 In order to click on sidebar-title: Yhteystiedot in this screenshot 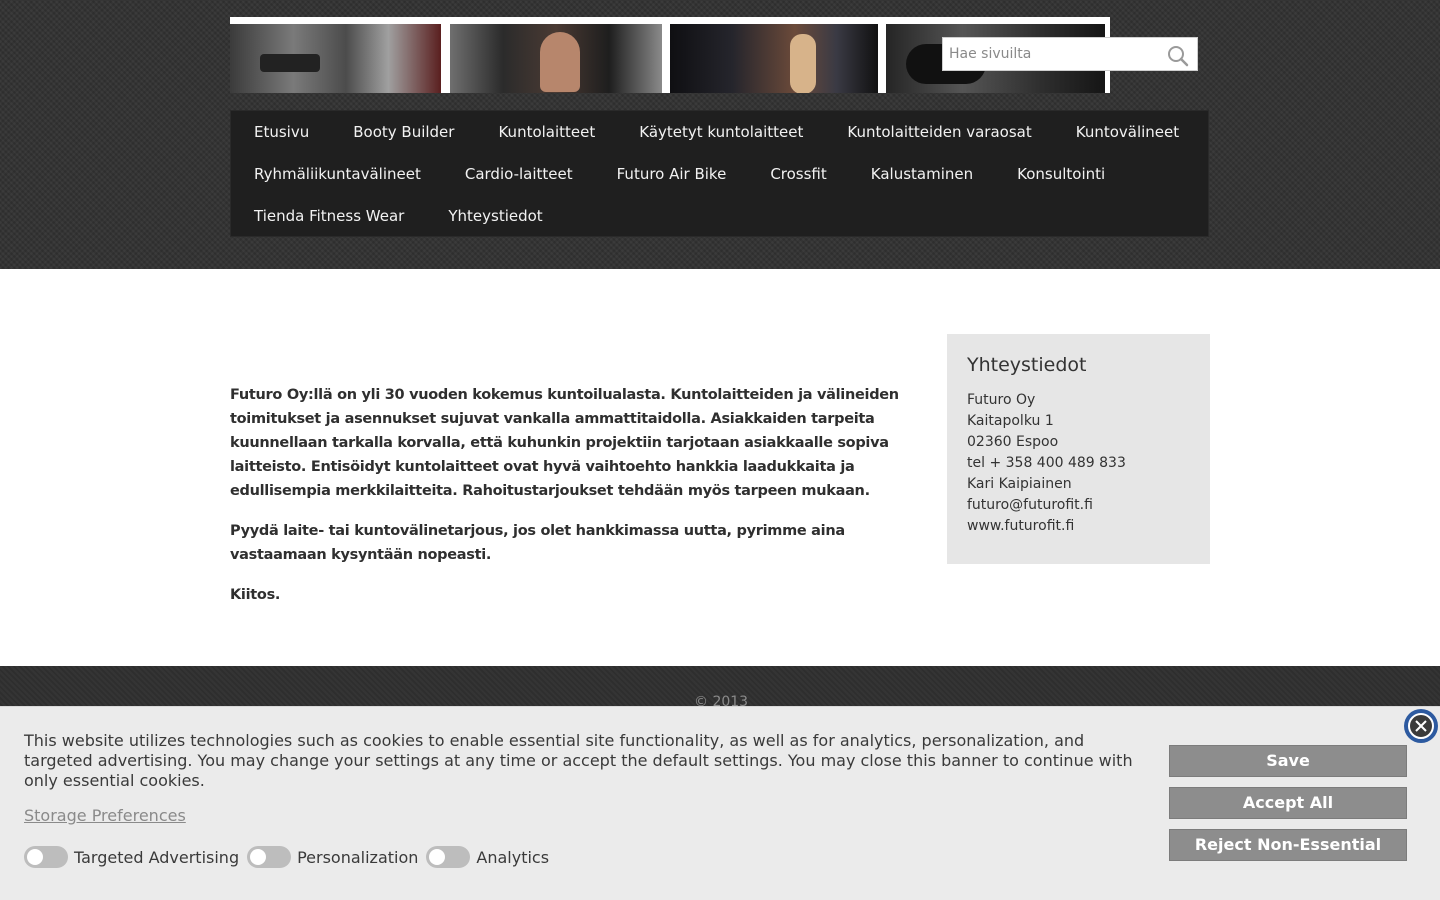, I will do `click(1027, 365)`.